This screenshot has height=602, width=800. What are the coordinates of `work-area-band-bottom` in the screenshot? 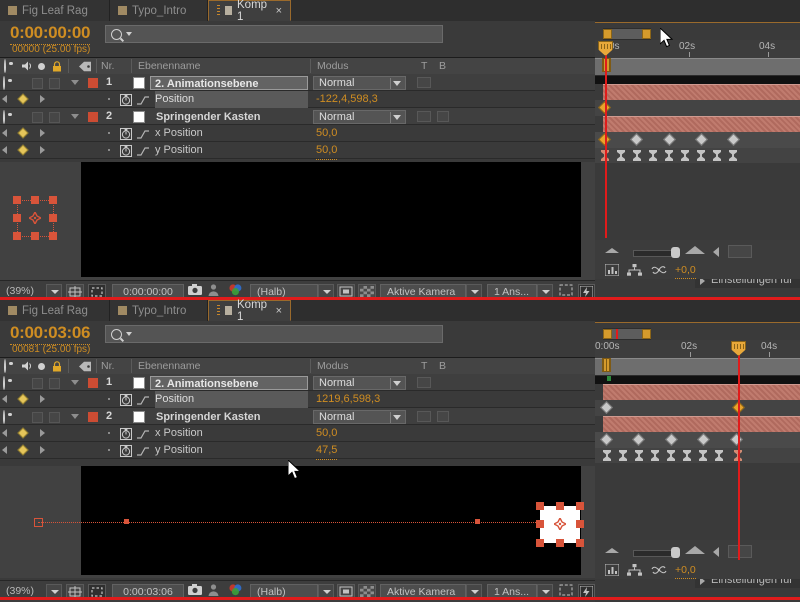 It's located at (697, 367).